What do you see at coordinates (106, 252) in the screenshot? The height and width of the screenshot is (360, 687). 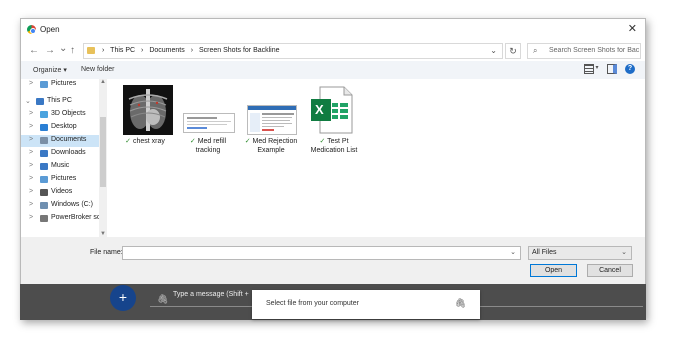 I see `file-name-label: File name:` at bounding box center [106, 252].